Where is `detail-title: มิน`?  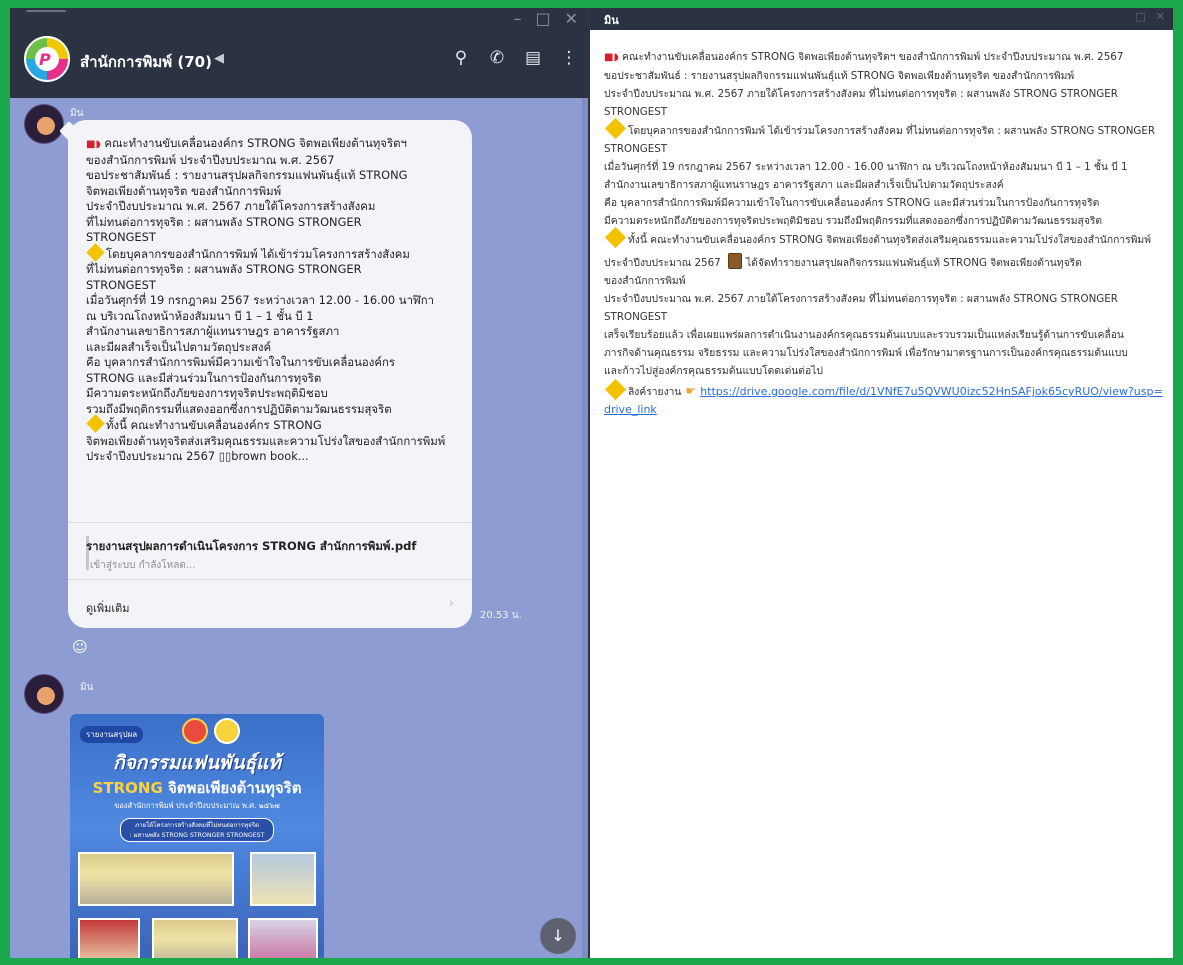
detail-title: มิน is located at coordinates (611, 20).